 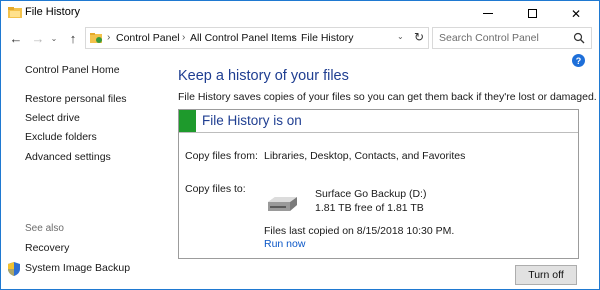 I want to click on maximize-icon, so click(x=532, y=13).